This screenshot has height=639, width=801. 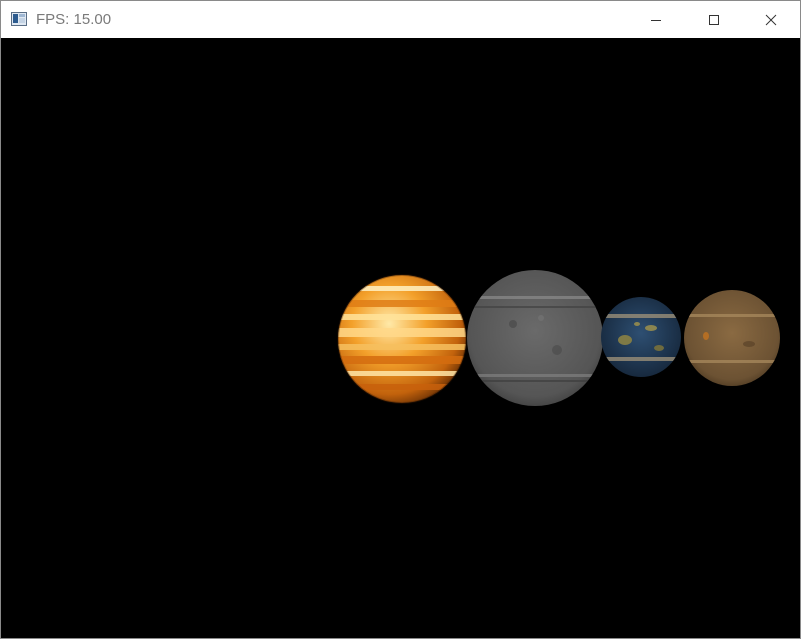 I want to click on planet-jupiter, so click(x=402, y=339).